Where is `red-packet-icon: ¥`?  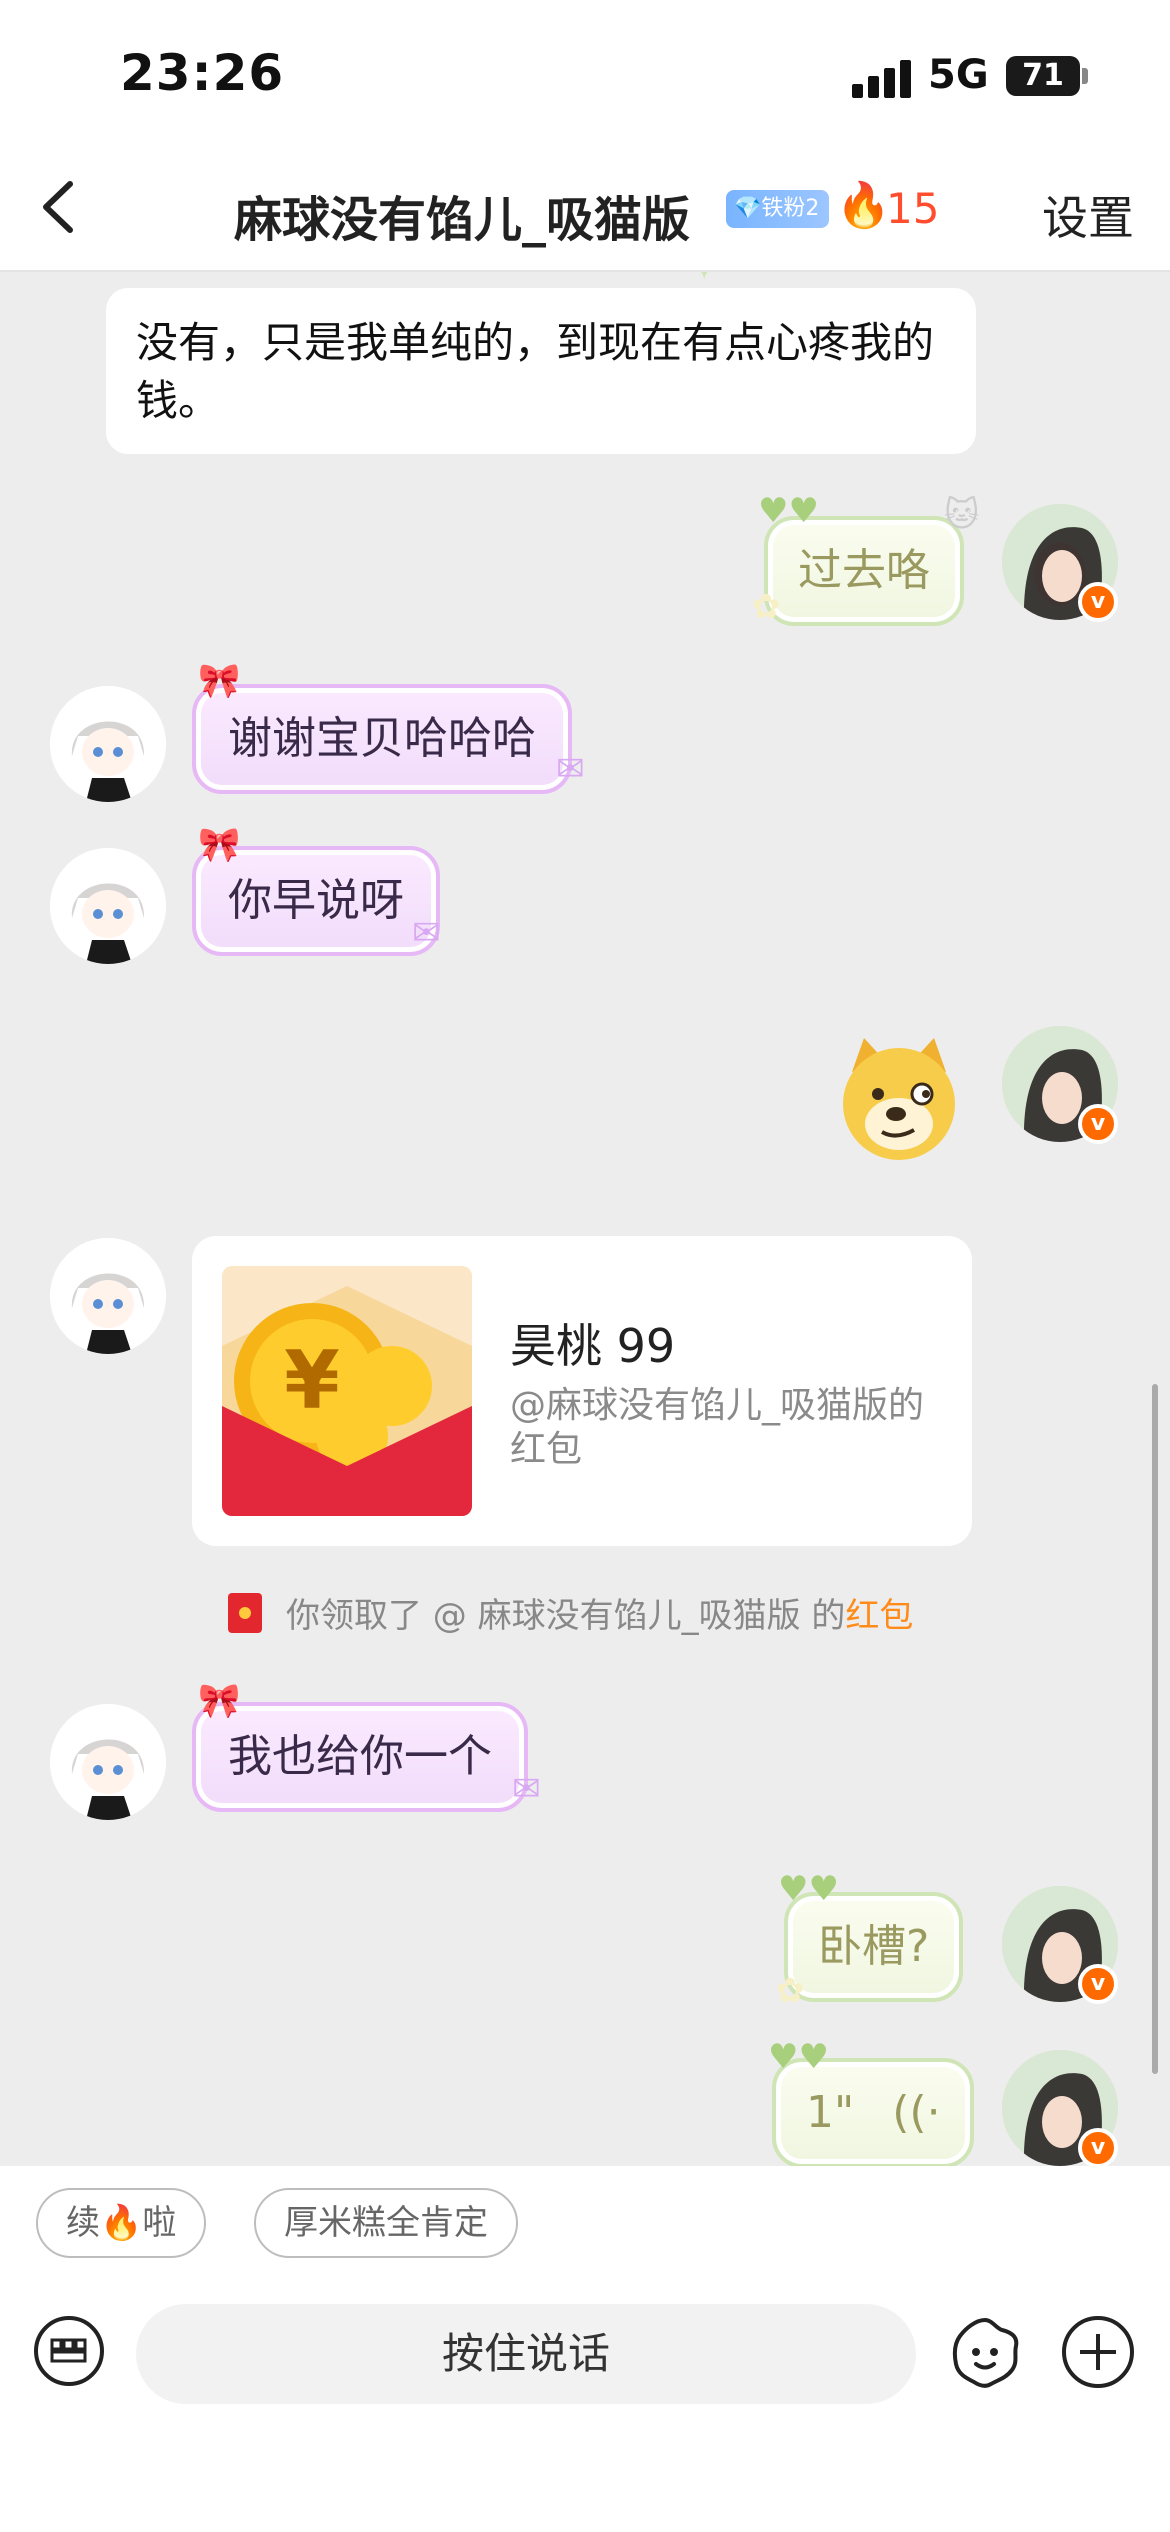 red-packet-icon: ¥ is located at coordinates (347, 1391).